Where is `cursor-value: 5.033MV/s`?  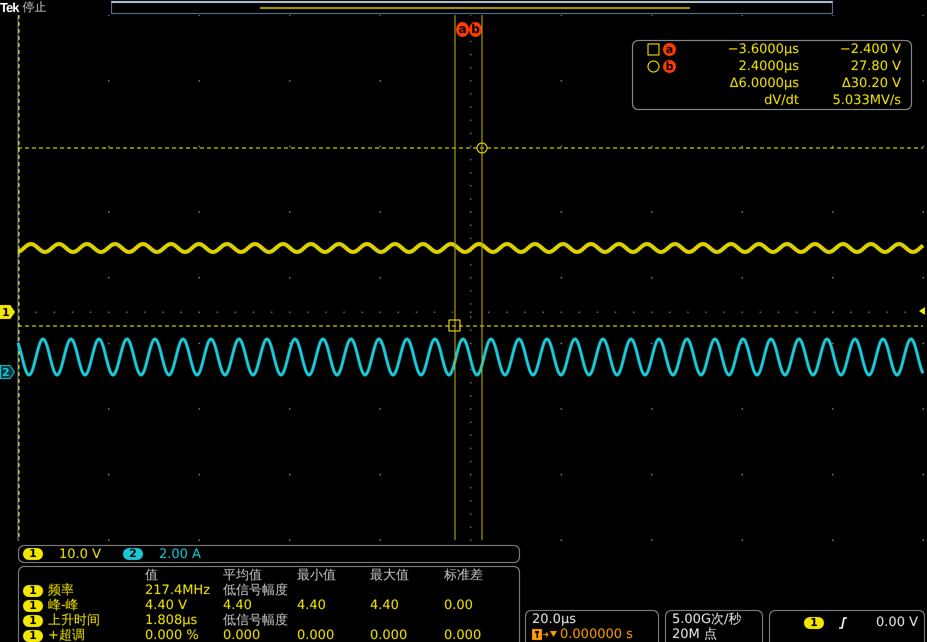 cursor-value: 5.033MV/s is located at coordinates (866, 100).